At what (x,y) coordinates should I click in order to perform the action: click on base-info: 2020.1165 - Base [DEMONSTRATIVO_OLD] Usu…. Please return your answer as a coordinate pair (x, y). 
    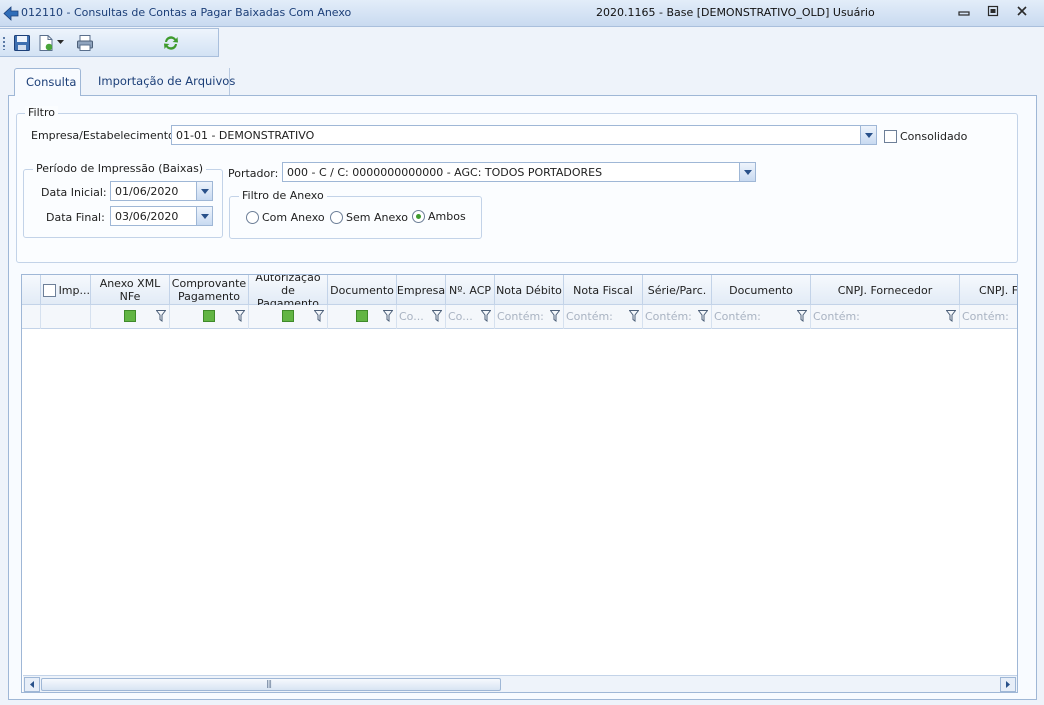
    Looking at the image, I should click on (735, 12).